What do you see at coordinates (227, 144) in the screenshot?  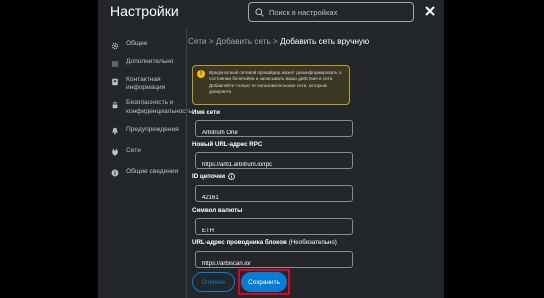 I see `rpc-url-label: Новый URL-адрес RPC` at bounding box center [227, 144].